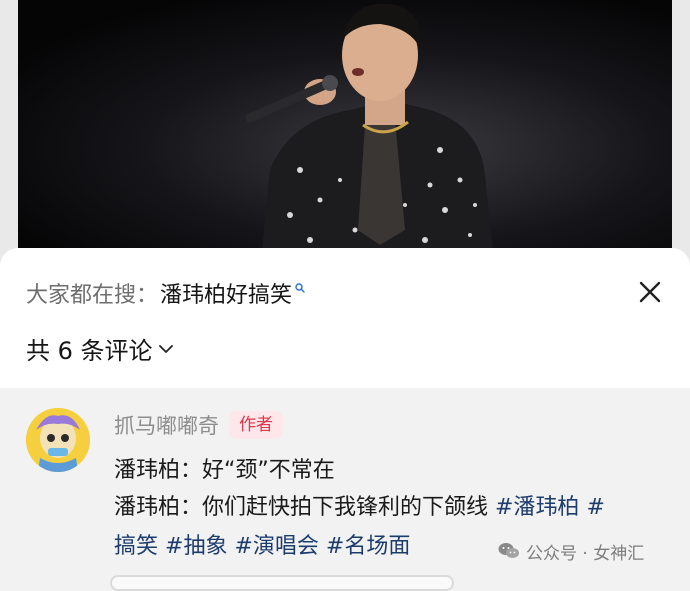  What do you see at coordinates (196, 546) in the screenshot?
I see `hashtag-link: #抽象` at bounding box center [196, 546].